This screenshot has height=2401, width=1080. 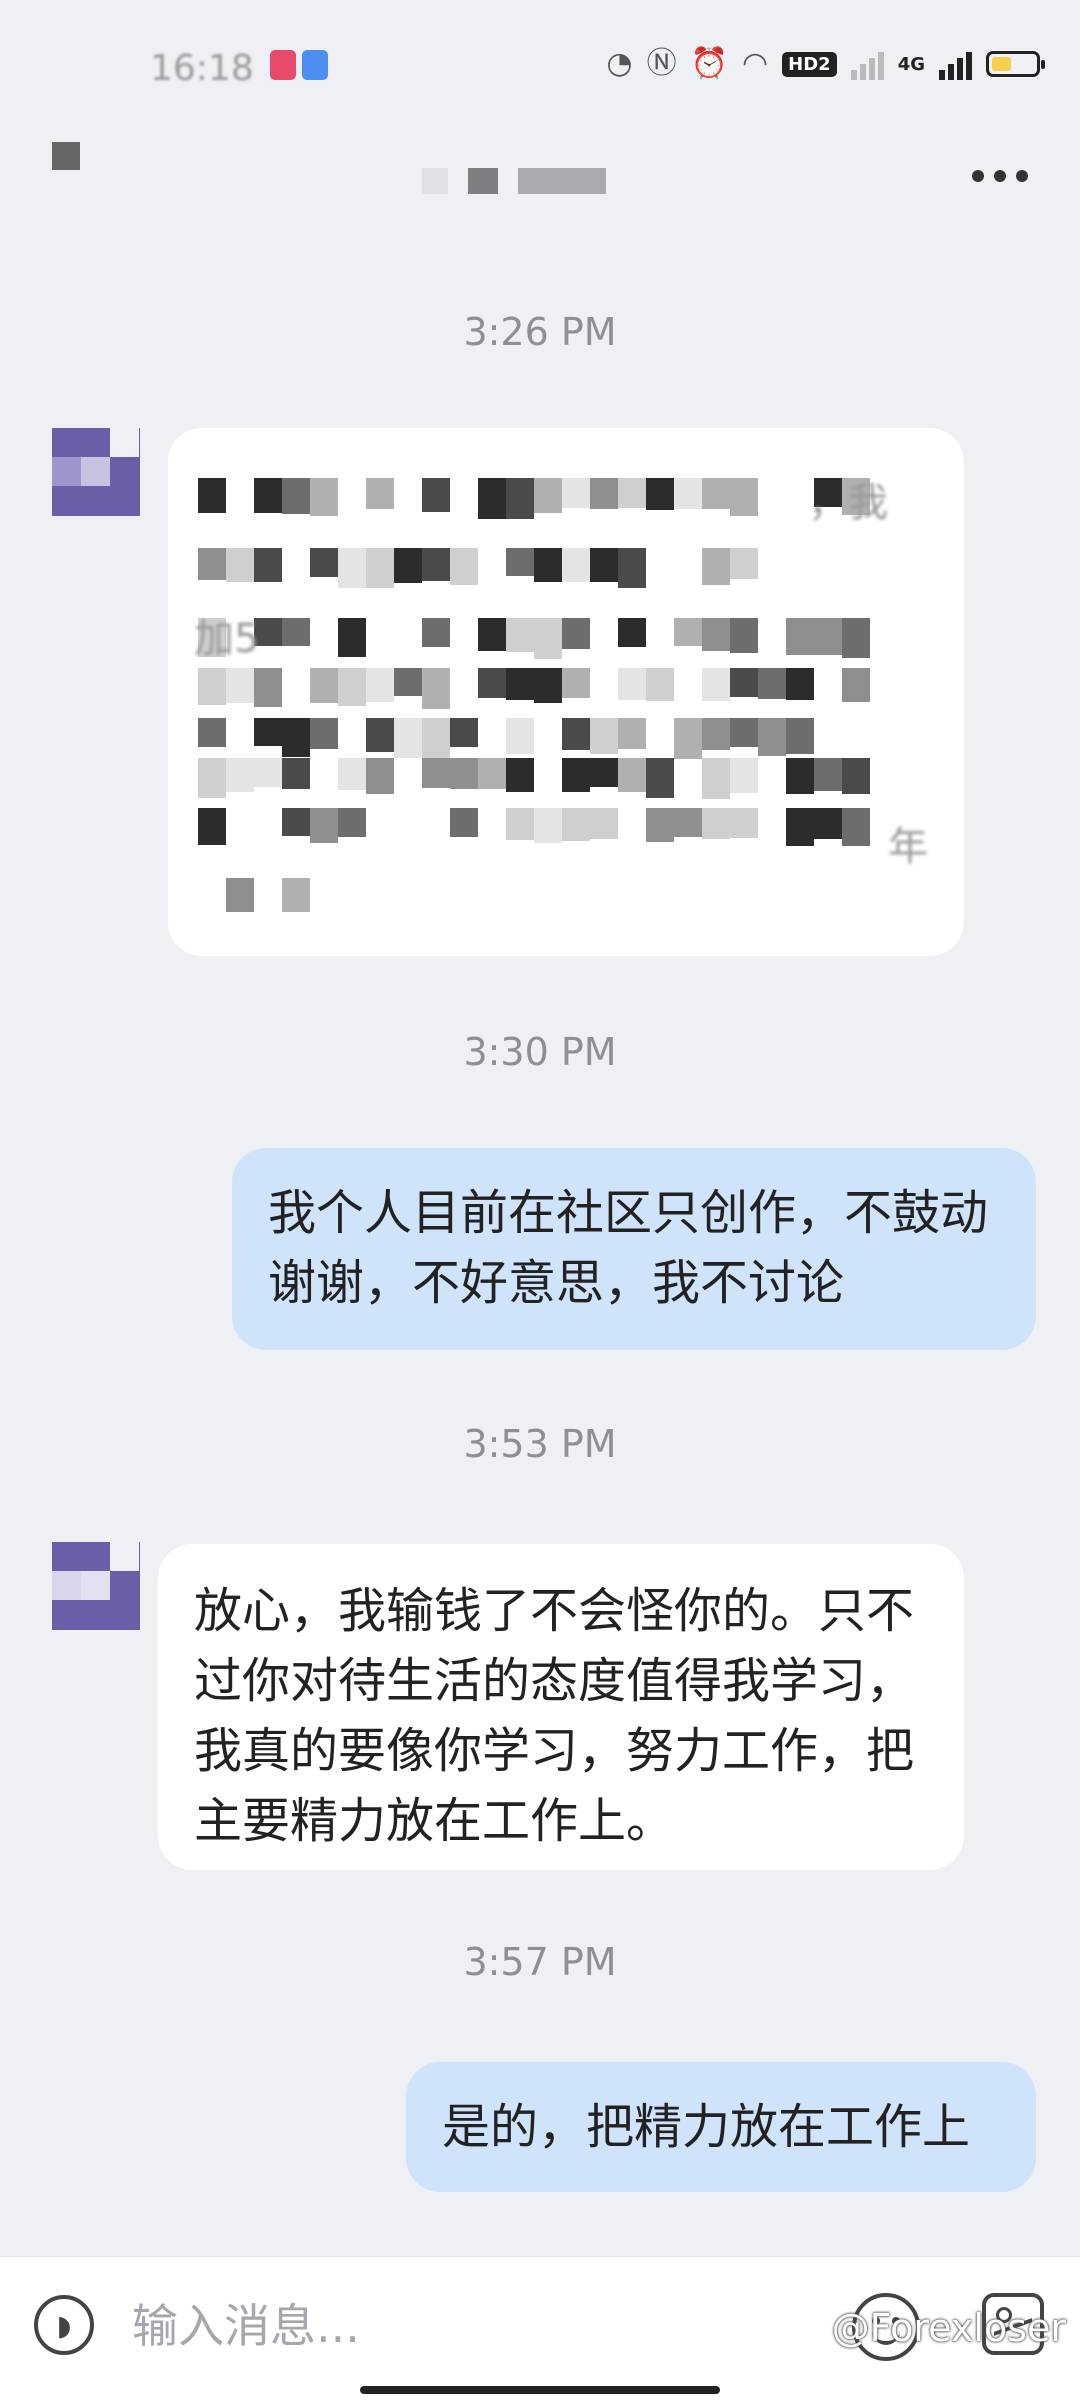 I want to click on status-icons: ◔ Ⓝ ⏰ ◠ HD2 4G, so click(x=825, y=64).